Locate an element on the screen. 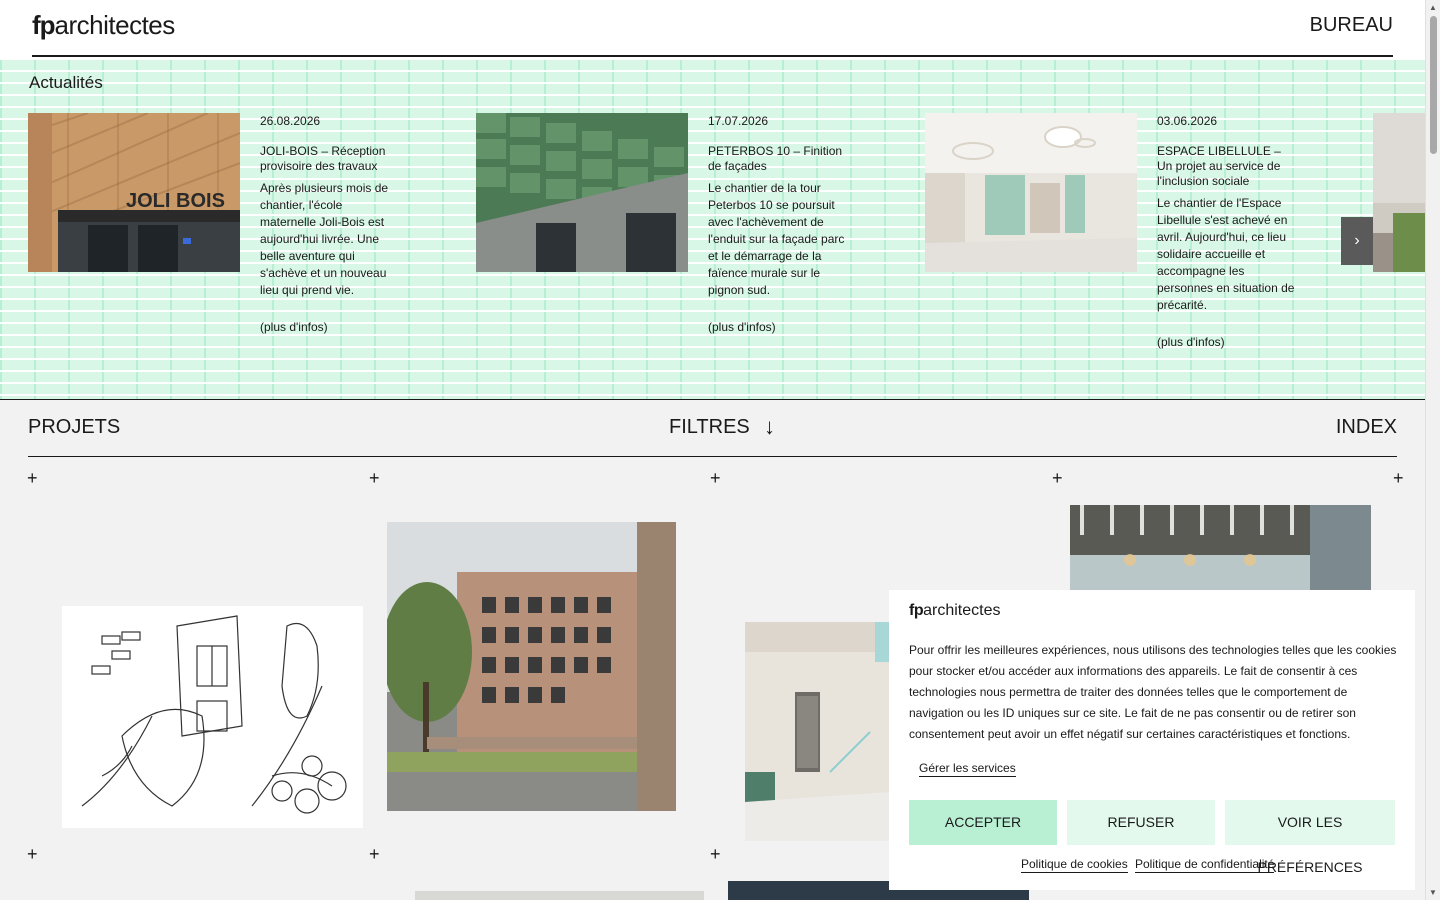  manage-services-link: Gérer les services is located at coordinates (967, 768).